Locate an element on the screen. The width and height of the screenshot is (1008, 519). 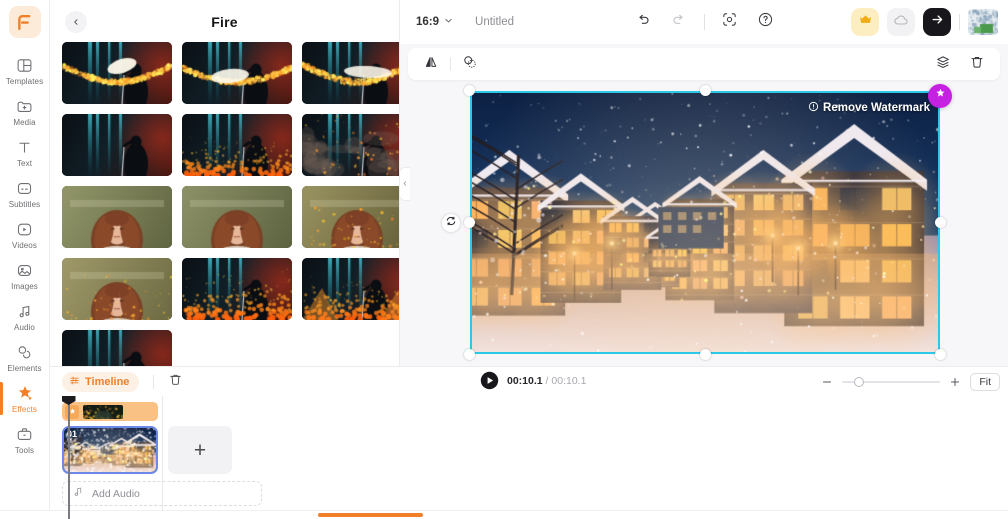
undo-button is located at coordinates (643, 22).